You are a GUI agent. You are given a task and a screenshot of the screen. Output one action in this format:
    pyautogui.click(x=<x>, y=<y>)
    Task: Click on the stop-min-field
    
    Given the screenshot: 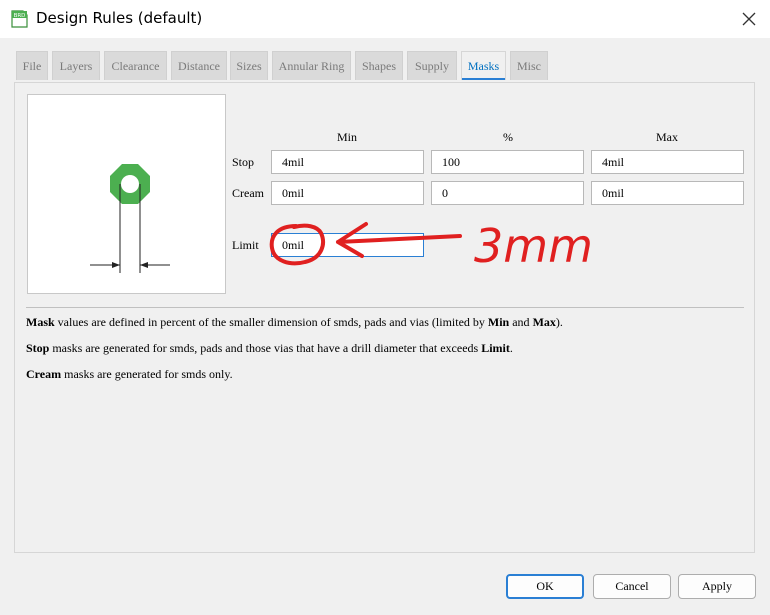 What is the action you would take?
    pyautogui.click(x=347, y=162)
    